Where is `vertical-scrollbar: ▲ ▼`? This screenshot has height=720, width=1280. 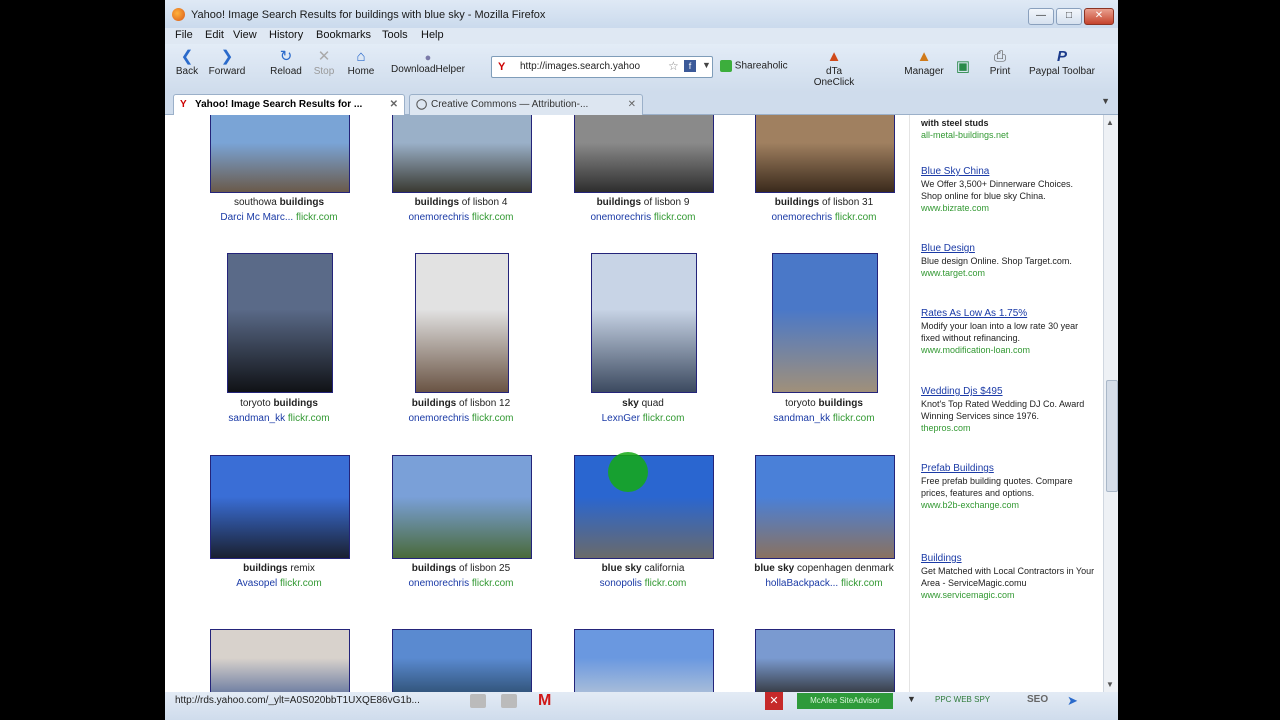 vertical-scrollbar: ▲ ▼ is located at coordinates (1110, 403).